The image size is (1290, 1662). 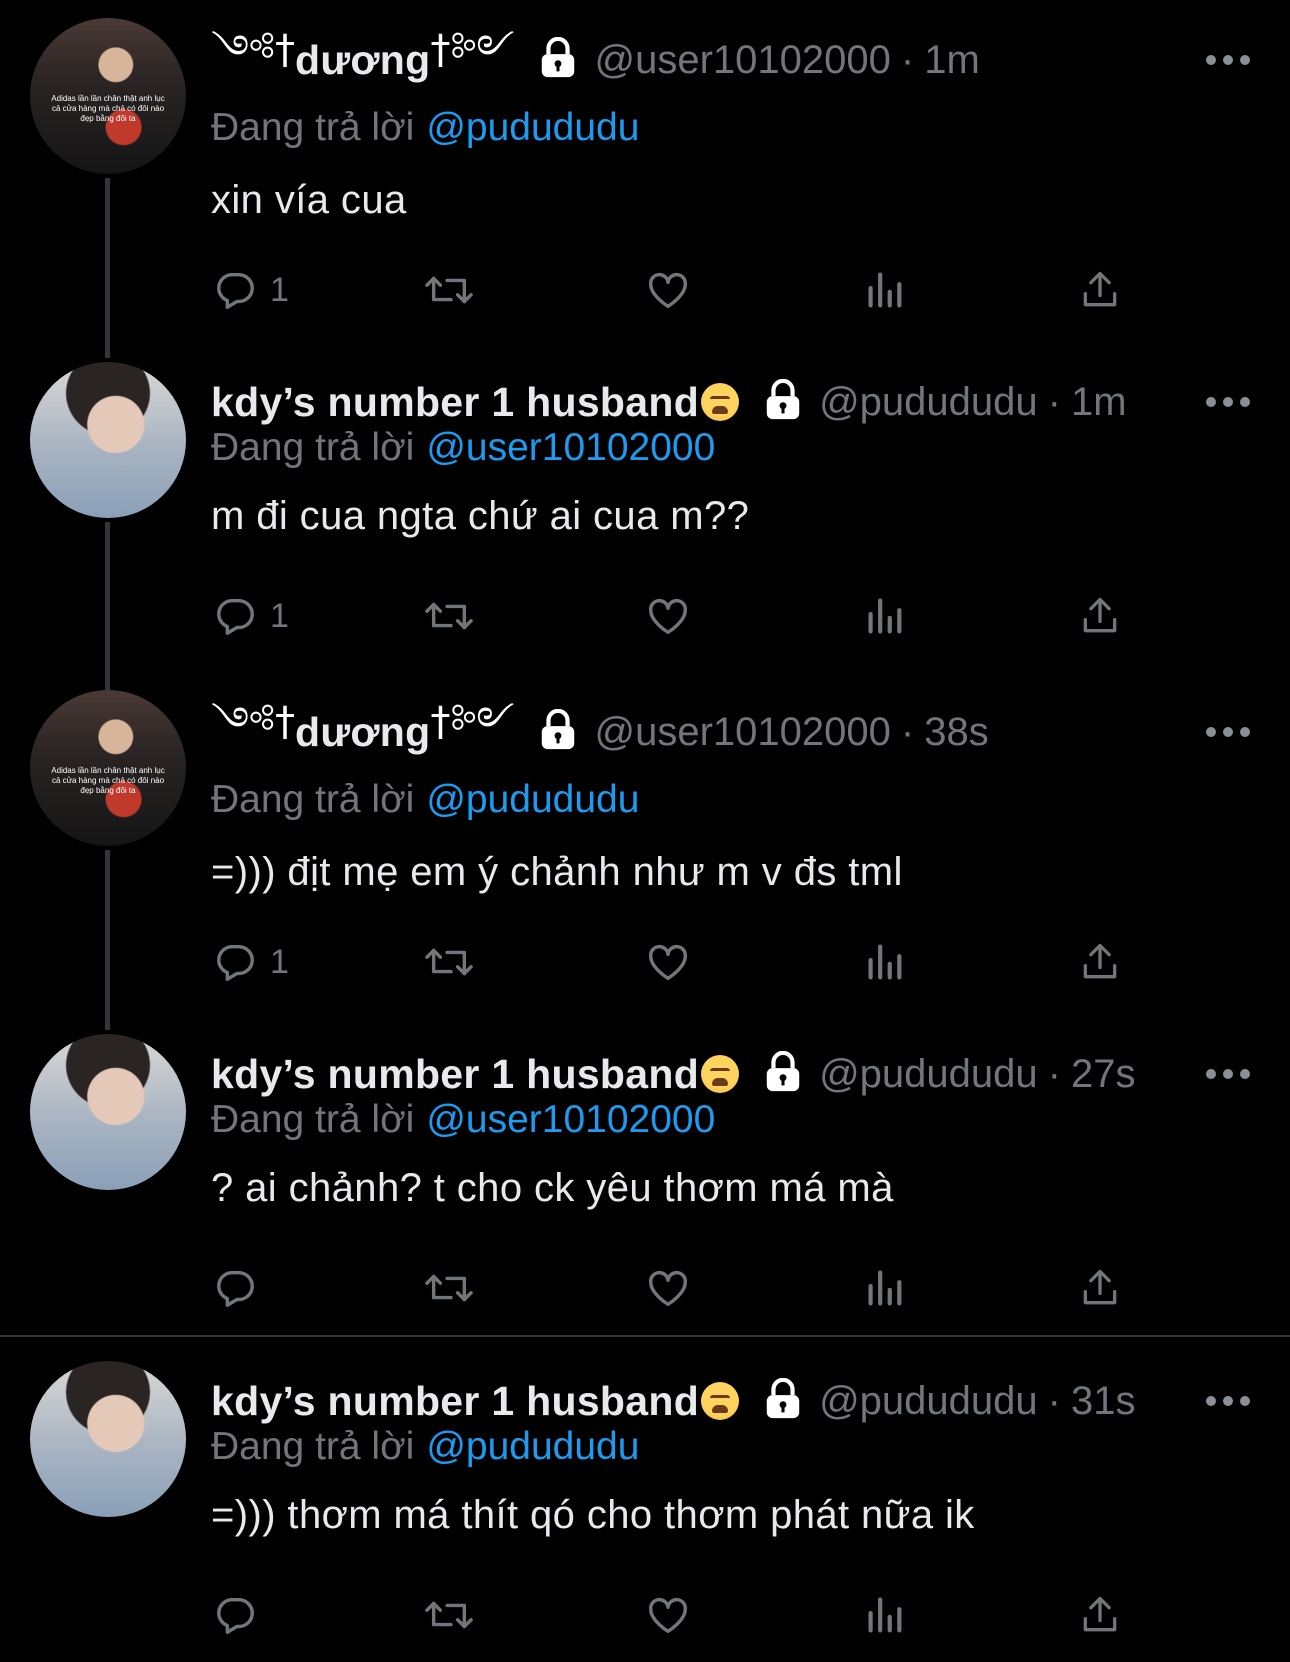 I want to click on replying-to: Đang trả lời @pudududu, so click(x=425, y=1447).